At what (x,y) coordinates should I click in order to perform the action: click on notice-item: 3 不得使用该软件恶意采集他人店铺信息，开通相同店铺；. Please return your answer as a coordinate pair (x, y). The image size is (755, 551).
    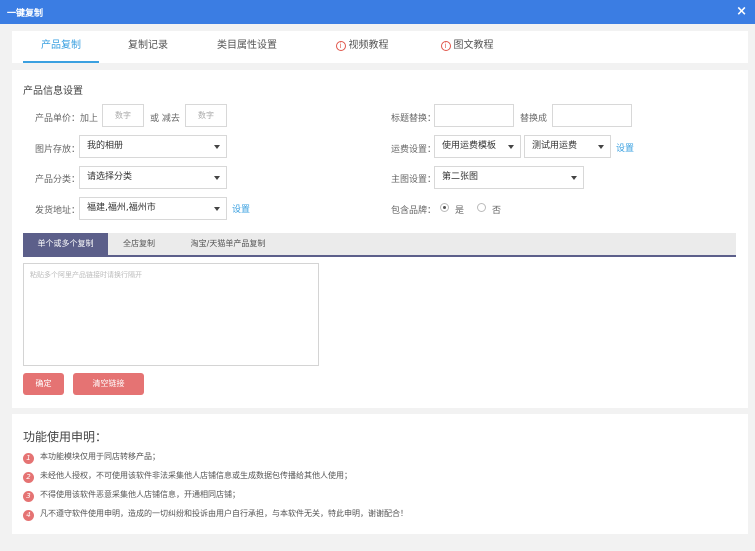
    Looking at the image, I should click on (131, 495).